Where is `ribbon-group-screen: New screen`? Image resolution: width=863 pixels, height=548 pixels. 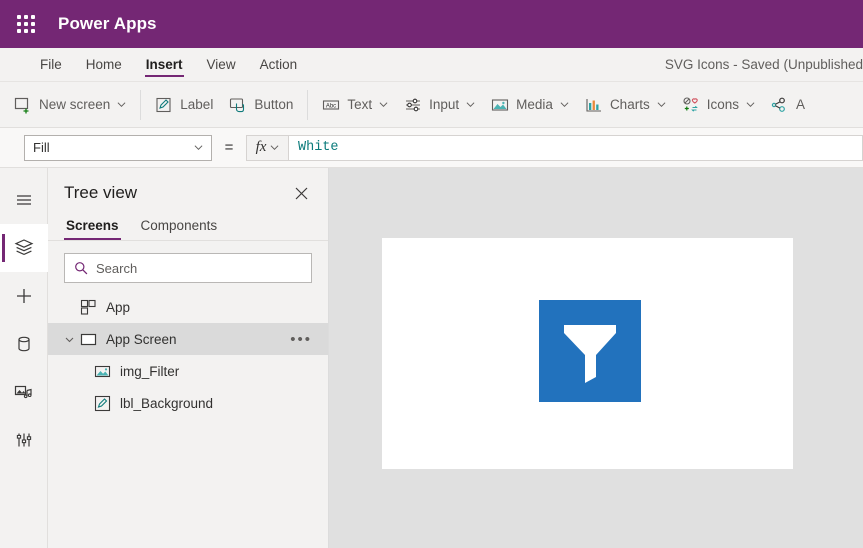 ribbon-group-screen: New screen is located at coordinates (70, 105).